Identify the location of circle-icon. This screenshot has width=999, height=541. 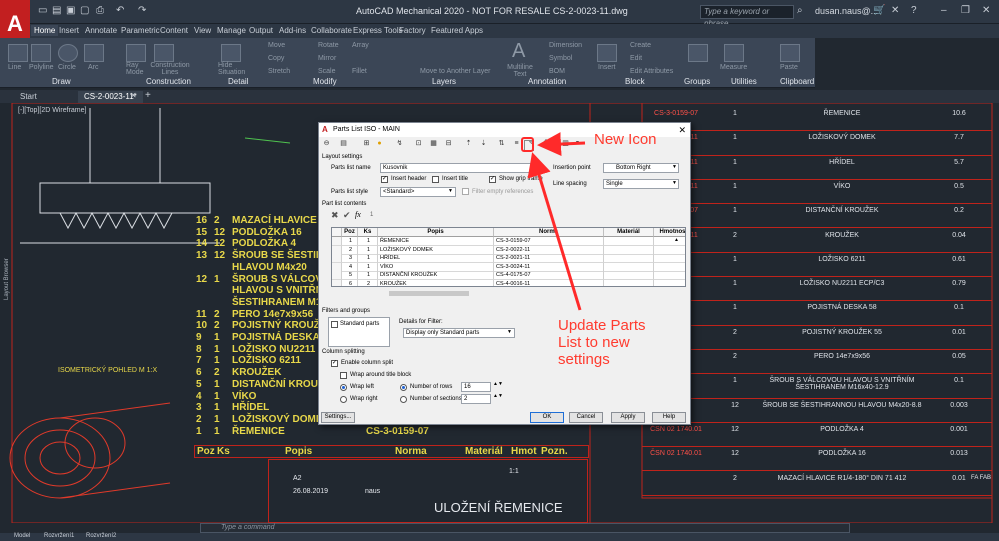
(68, 53).